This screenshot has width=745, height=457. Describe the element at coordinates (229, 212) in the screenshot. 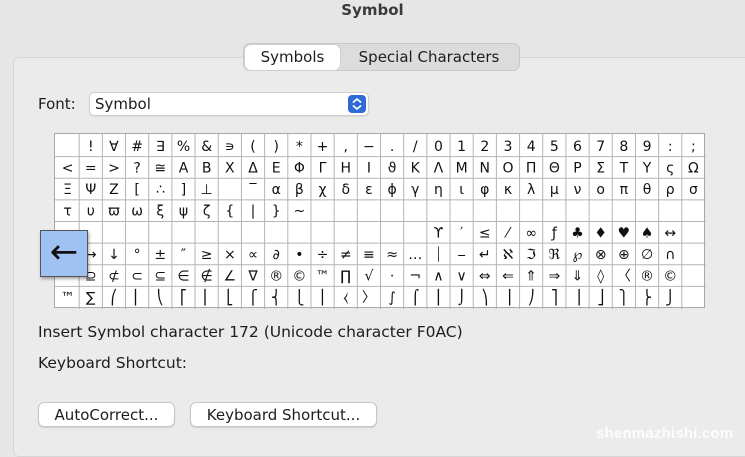

I see `symbol-cell: {` at that location.